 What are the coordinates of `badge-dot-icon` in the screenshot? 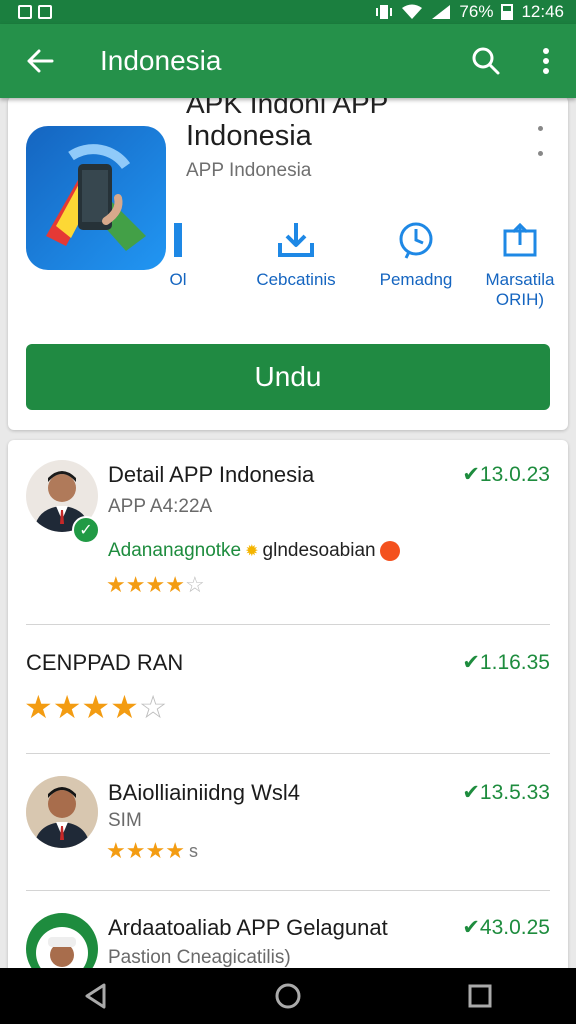 It's located at (389, 551).